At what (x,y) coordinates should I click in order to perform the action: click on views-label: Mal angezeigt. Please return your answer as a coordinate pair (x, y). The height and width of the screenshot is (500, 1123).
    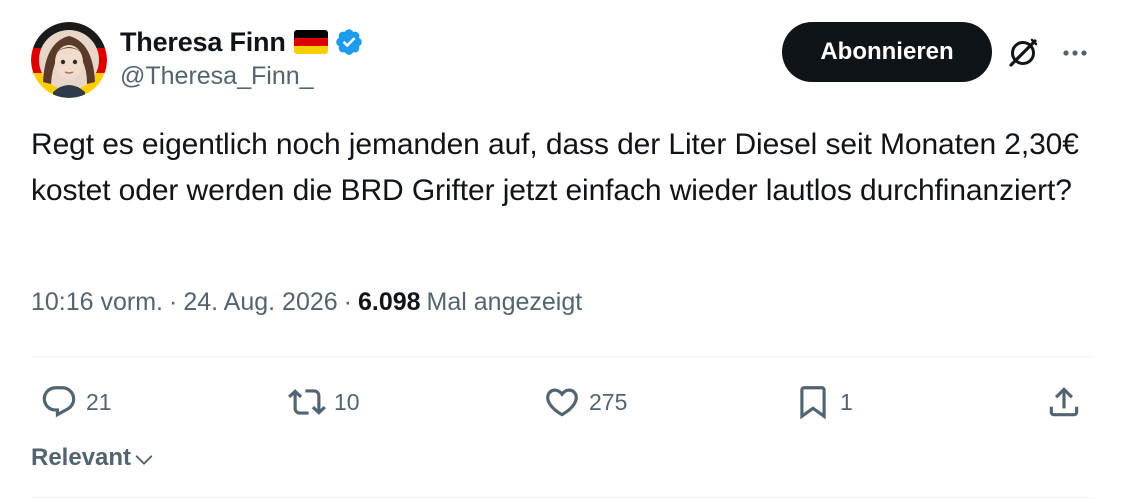
    Looking at the image, I should click on (504, 302).